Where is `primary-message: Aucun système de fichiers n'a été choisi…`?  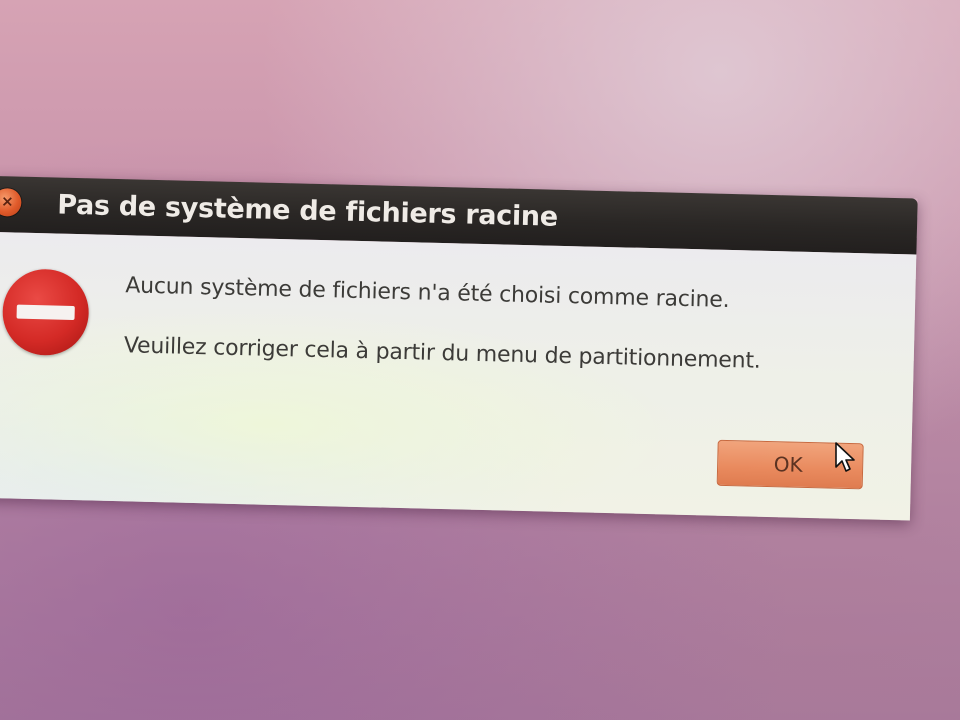 primary-message: Aucun système de fichiers n'a été choisi… is located at coordinates (427, 293).